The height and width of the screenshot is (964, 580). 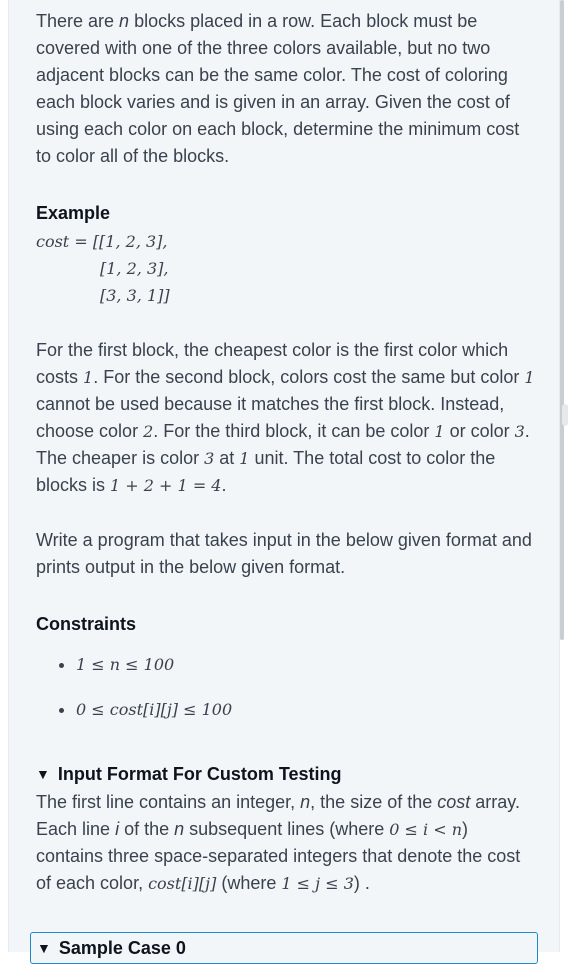 I want to click on constraint-text: 0 ≤ cost[i][j] ≤ 100, so click(x=154, y=709).